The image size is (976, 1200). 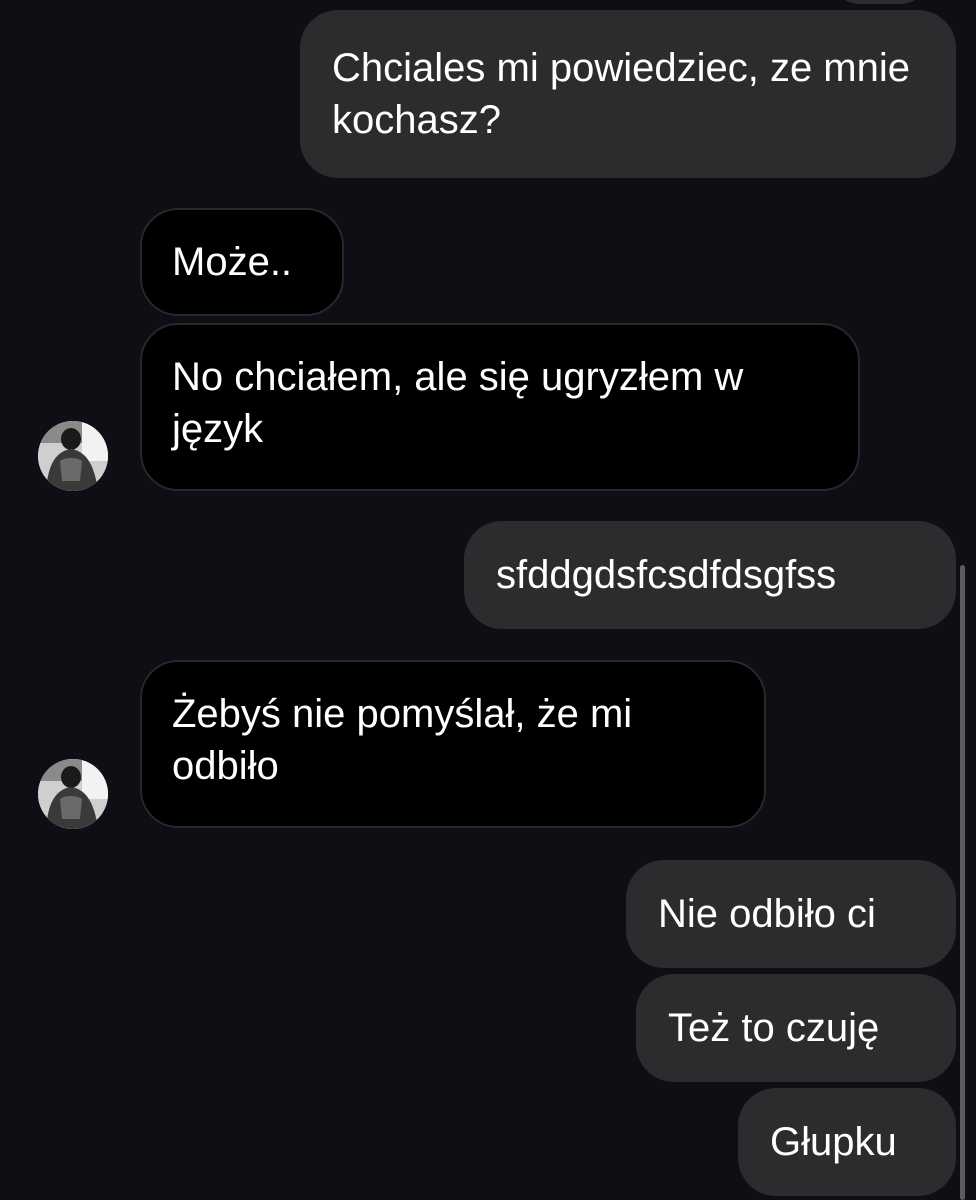 I want to click on previous-message-bubble, so click(x=880, y=2).